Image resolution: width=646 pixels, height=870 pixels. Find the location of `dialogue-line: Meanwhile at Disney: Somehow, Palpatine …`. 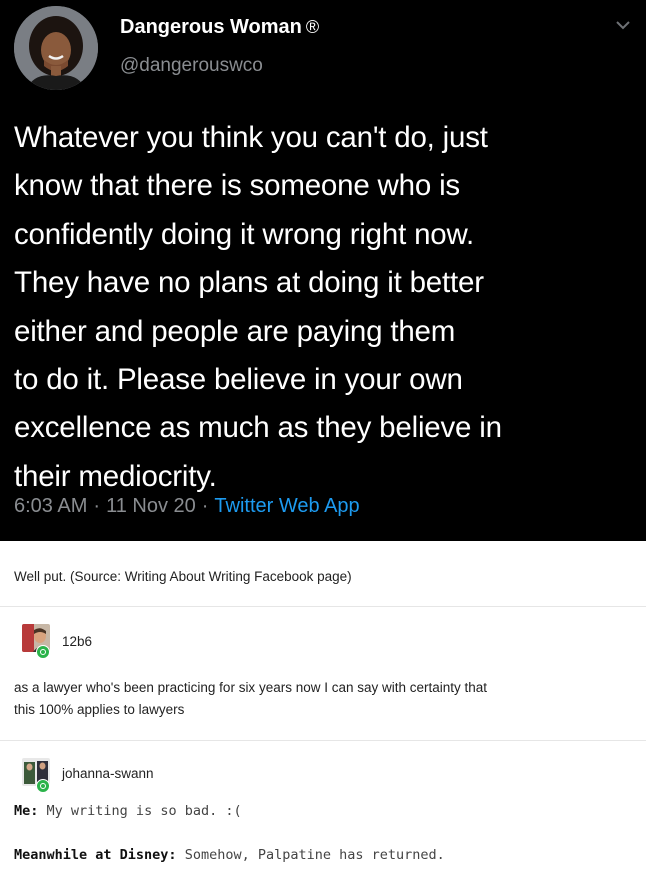

dialogue-line: Meanwhile at Disney: Somehow, Palpatine … is located at coordinates (229, 855).